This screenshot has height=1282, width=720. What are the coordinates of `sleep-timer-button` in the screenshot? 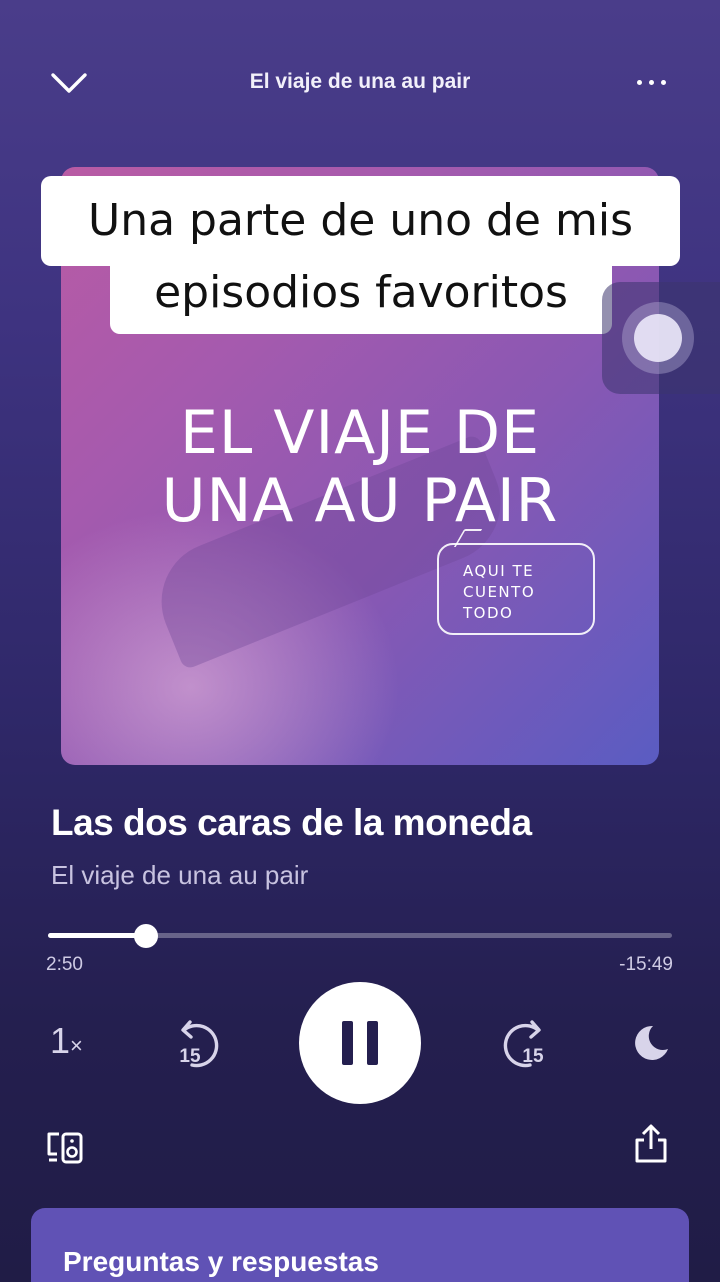 It's located at (651, 1043).